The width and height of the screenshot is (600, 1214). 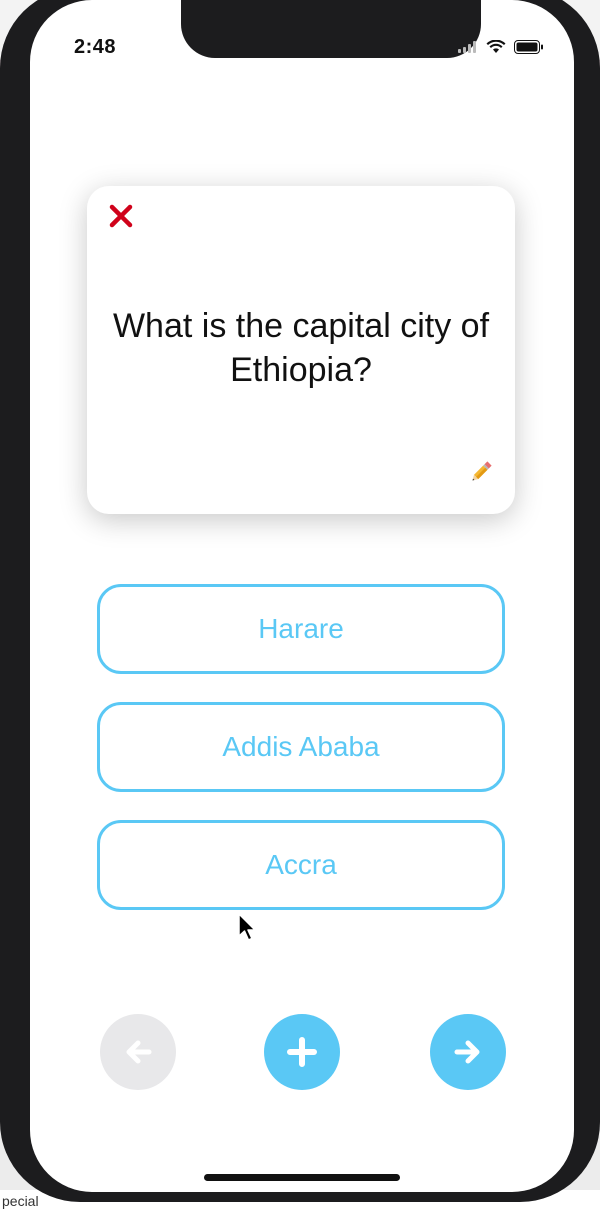 I want to click on answer-label: Accra, so click(x=301, y=864).